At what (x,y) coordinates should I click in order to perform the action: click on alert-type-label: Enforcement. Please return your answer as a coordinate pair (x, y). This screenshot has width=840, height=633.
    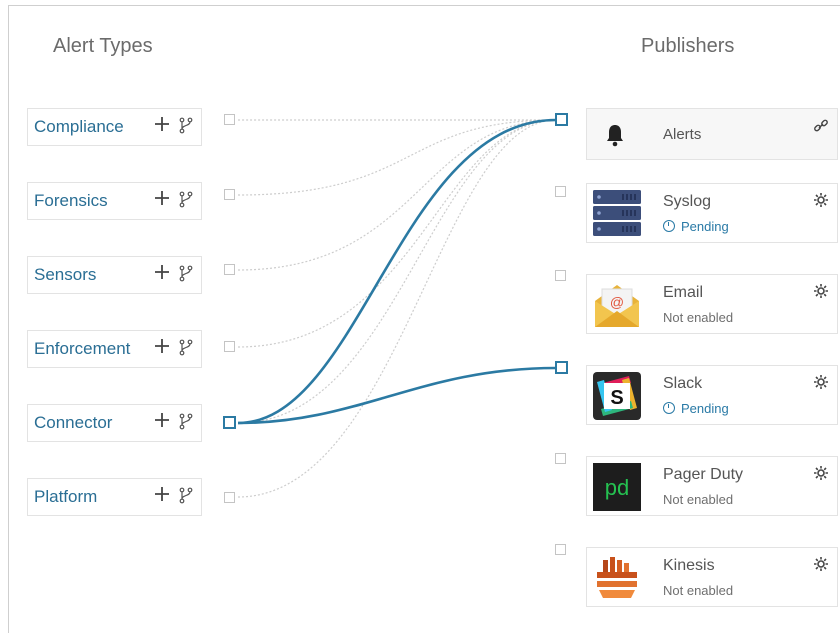
    Looking at the image, I should click on (82, 348).